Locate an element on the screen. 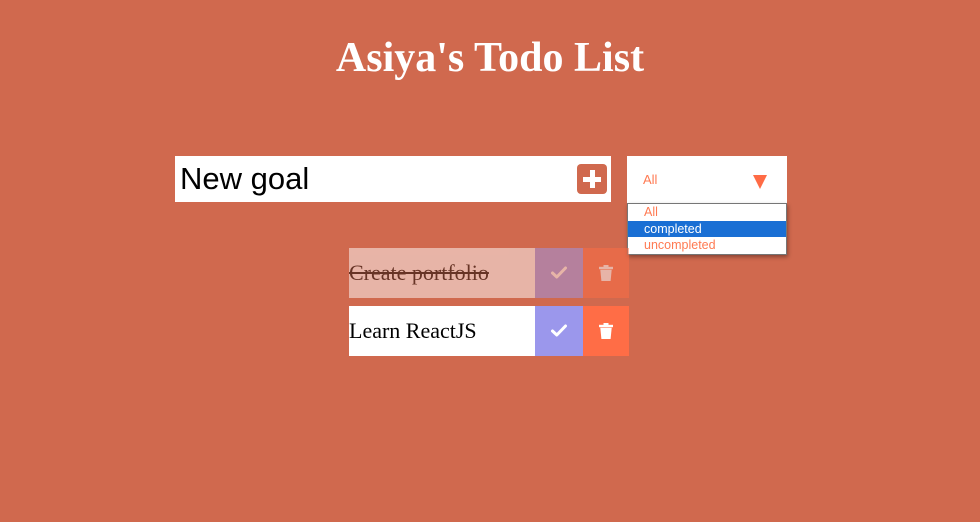 This screenshot has width=980, height=522. todo-text: Create portfolio is located at coordinates (442, 273).